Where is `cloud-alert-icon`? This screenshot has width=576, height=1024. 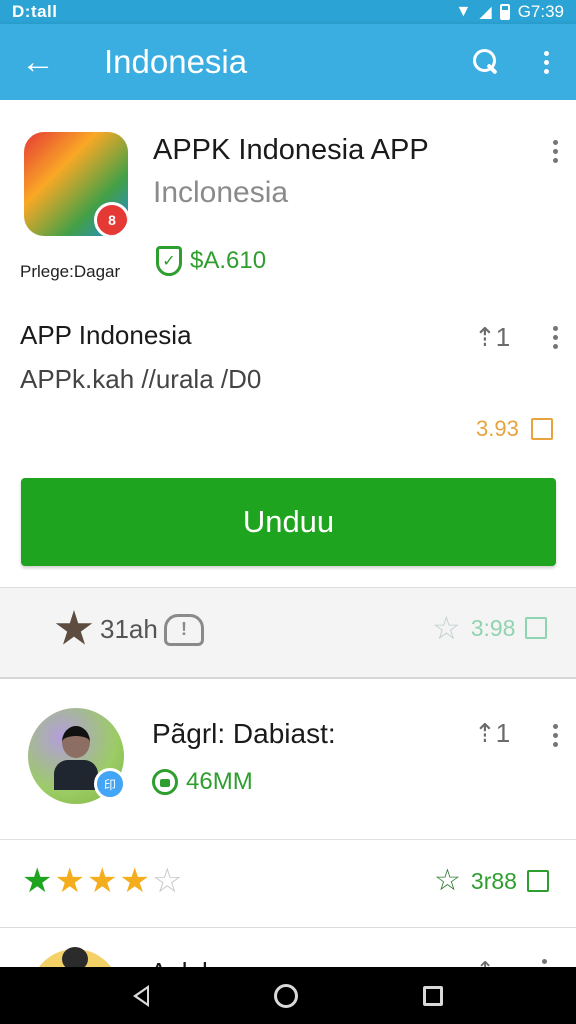 cloud-alert-icon is located at coordinates (184, 630).